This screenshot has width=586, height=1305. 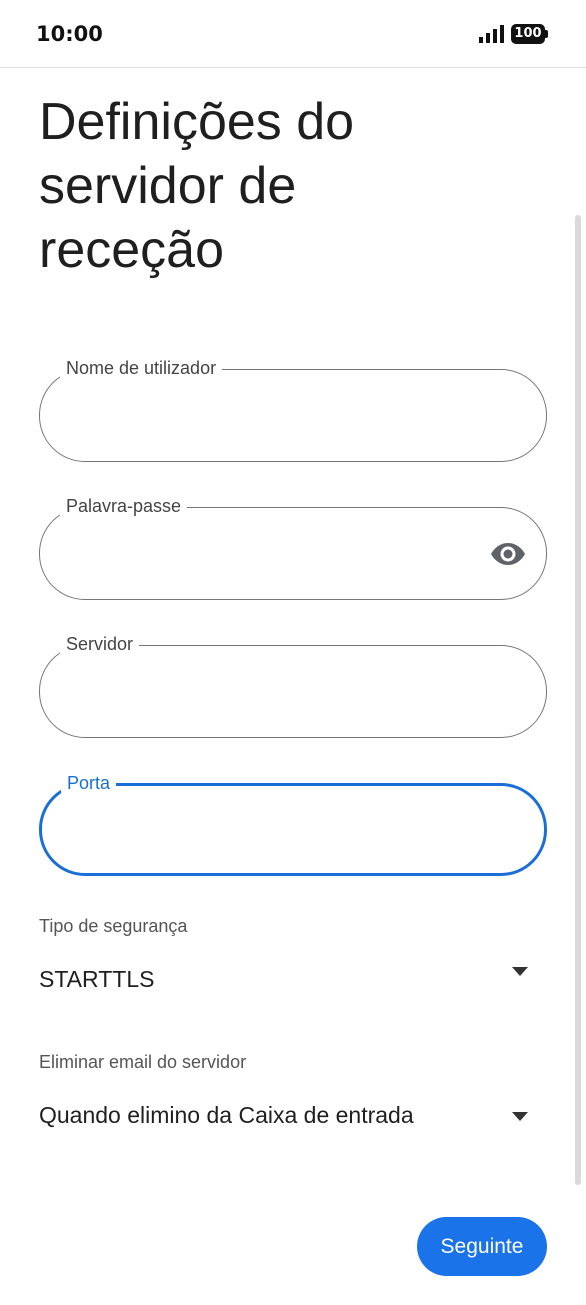 What do you see at coordinates (226, 1115) in the screenshot?
I see `delete-email-value: Quando elimino da Caixa de entrada` at bounding box center [226, 1115].